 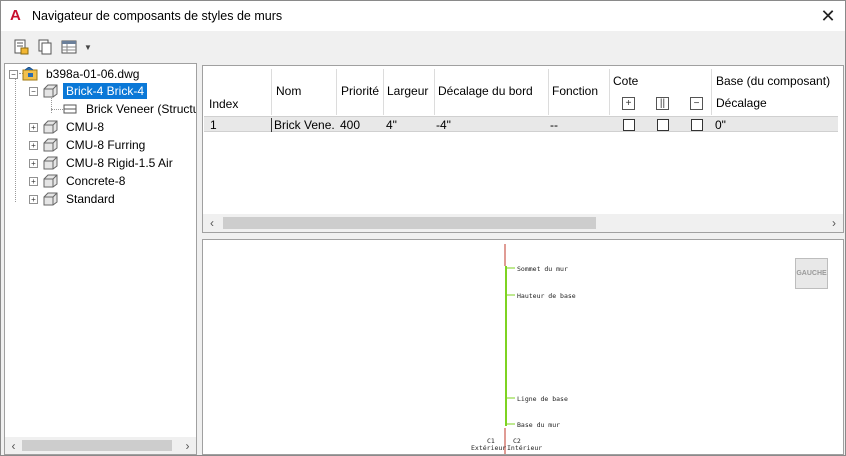 I want to click on label-ligne: Ligne de base, so click(x=542, y=399).